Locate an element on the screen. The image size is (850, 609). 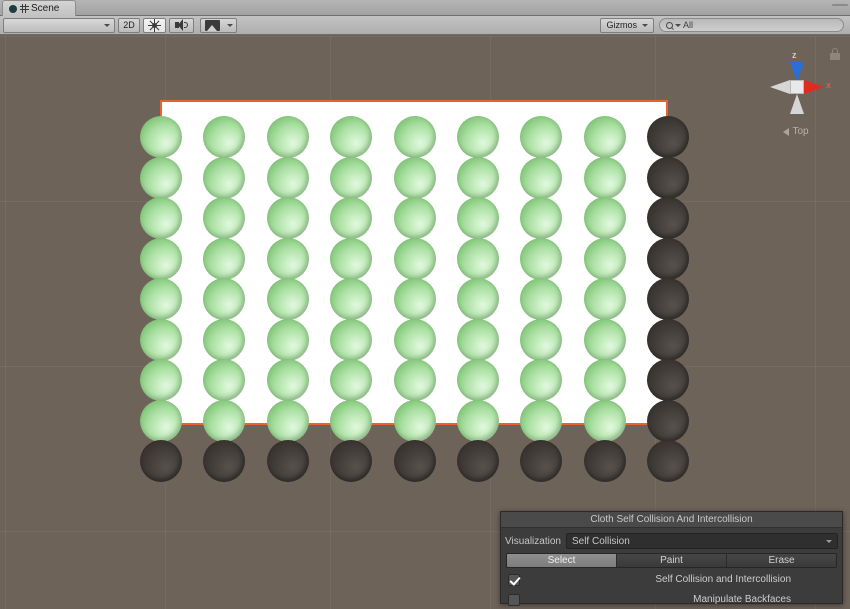
perspective-arrow-icon is located at coordinates (786, 131).